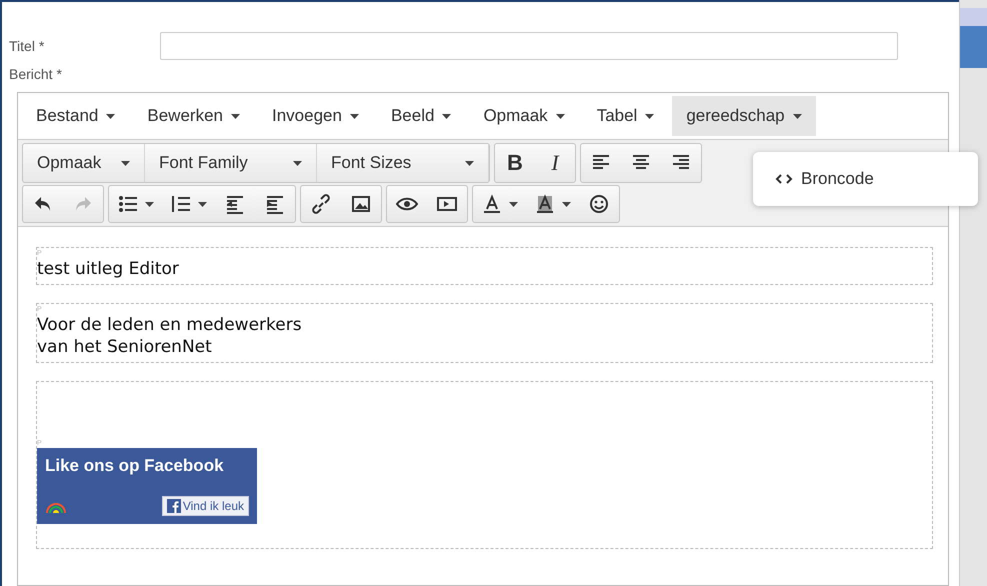 The height and width of the screenshot is (586, 987). I want to click on banner-title: Like ons op Facebook, so click(135, 466).